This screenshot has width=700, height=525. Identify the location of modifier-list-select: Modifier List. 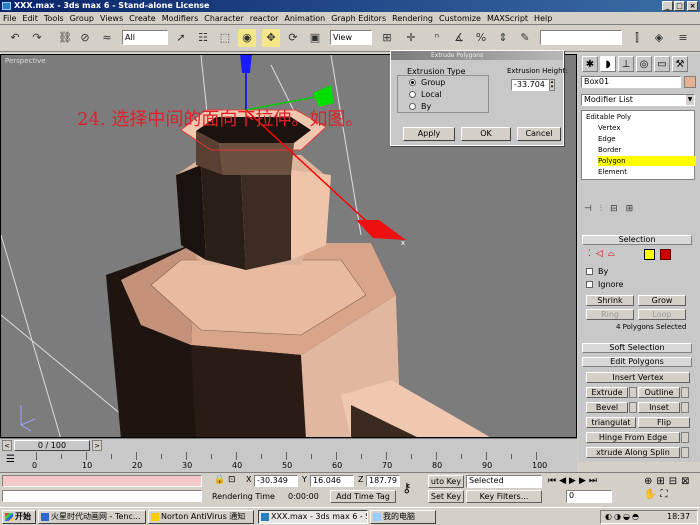
(638, 100).